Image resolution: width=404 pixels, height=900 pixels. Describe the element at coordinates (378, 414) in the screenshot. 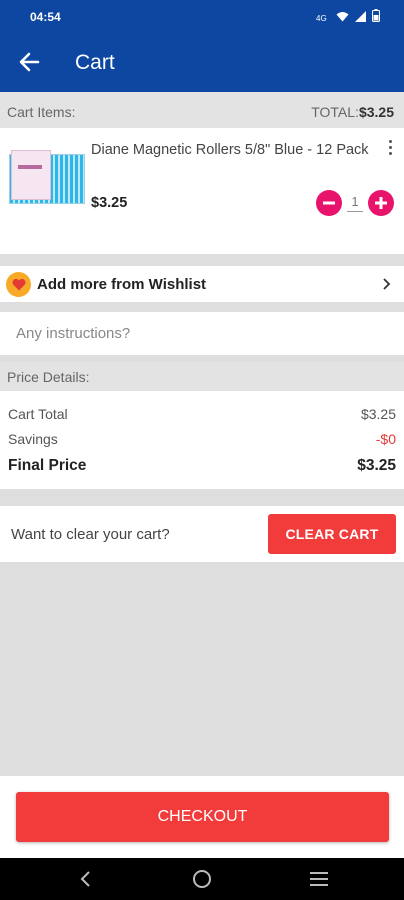

I see `cart-total-row-value: $3.25` at that location.